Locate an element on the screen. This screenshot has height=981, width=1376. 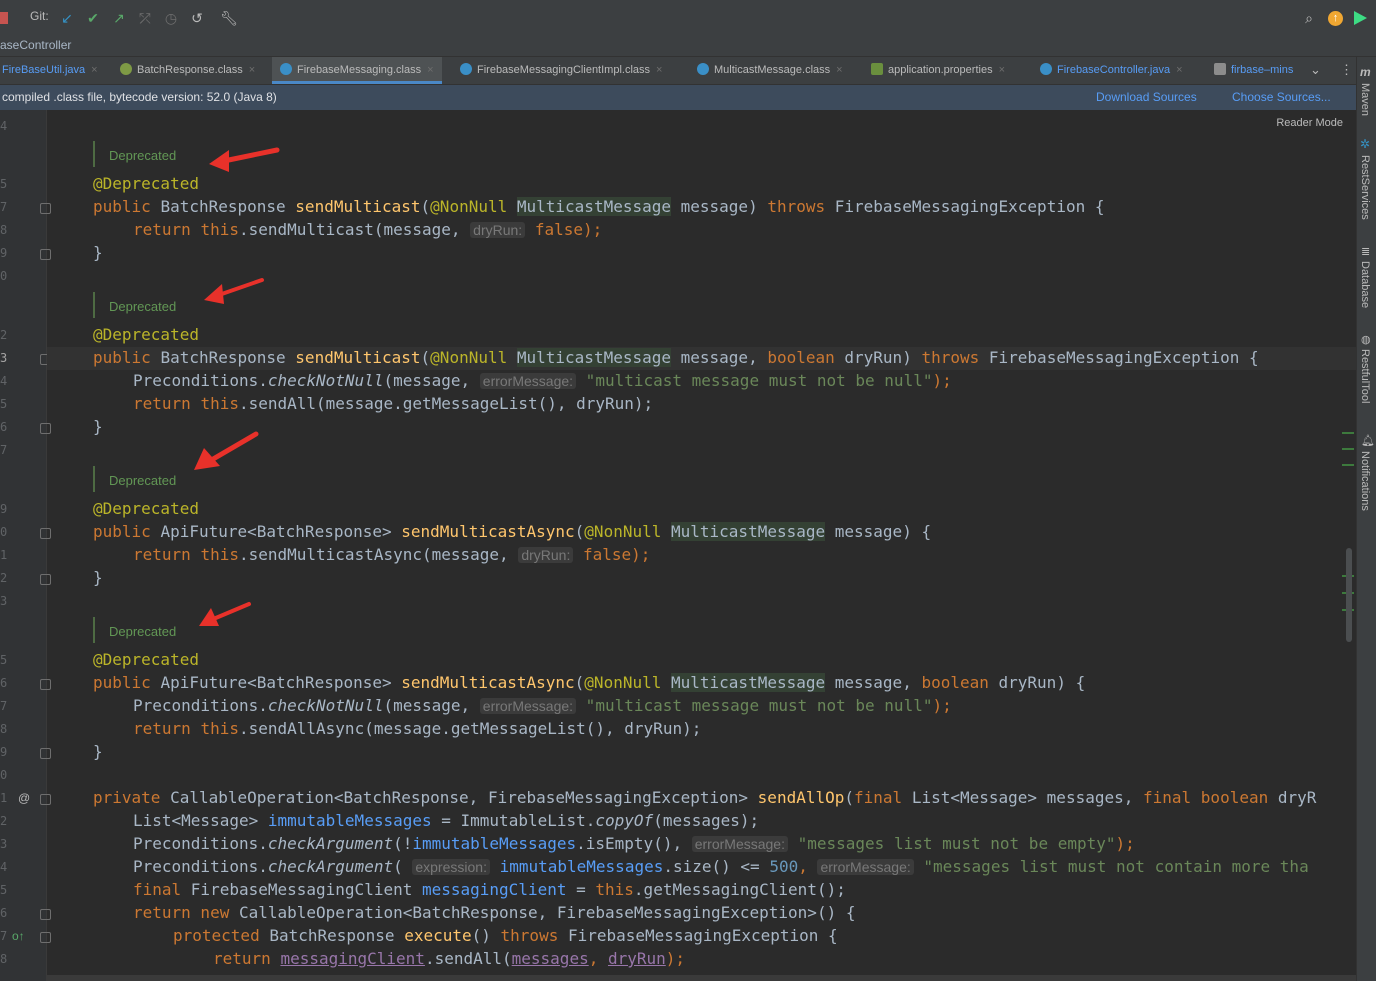
tab-firbase-mins: firbase–mins is located at coordinates (1253, 70).